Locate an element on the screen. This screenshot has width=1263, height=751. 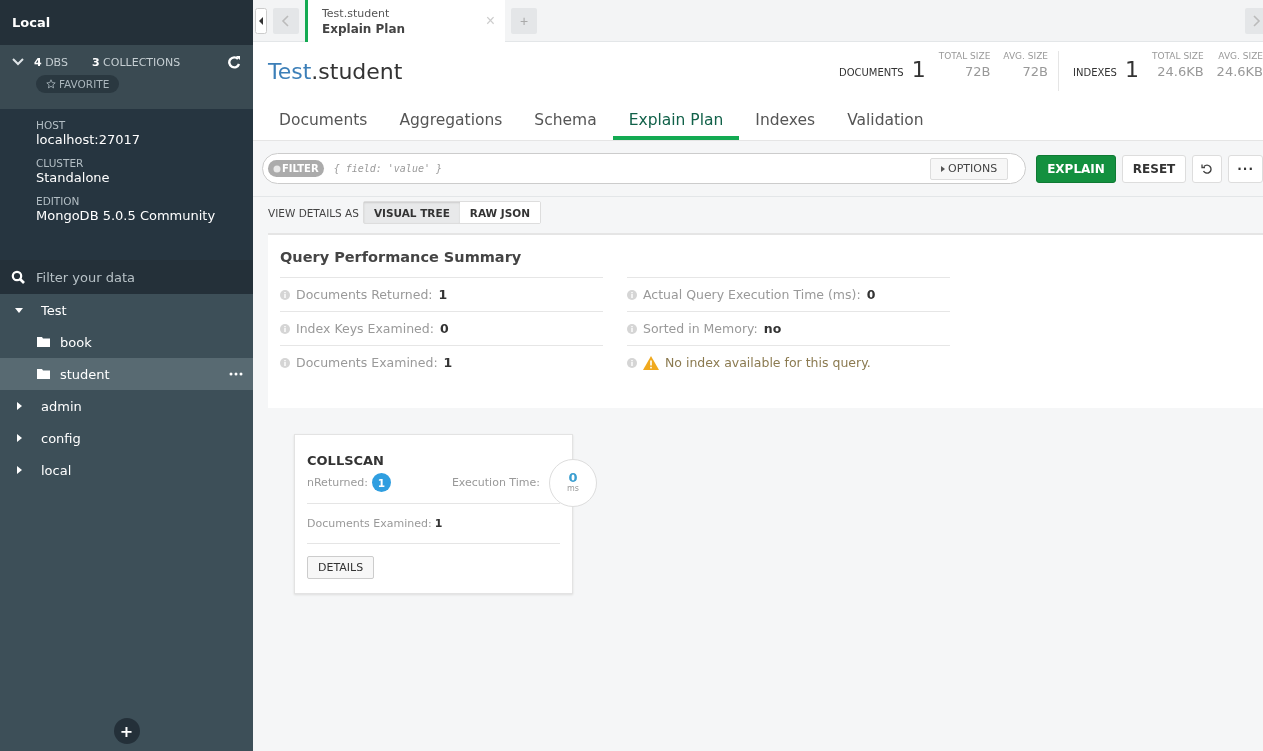
collection-tab: Aggregations is located at coordinates (451, 120).